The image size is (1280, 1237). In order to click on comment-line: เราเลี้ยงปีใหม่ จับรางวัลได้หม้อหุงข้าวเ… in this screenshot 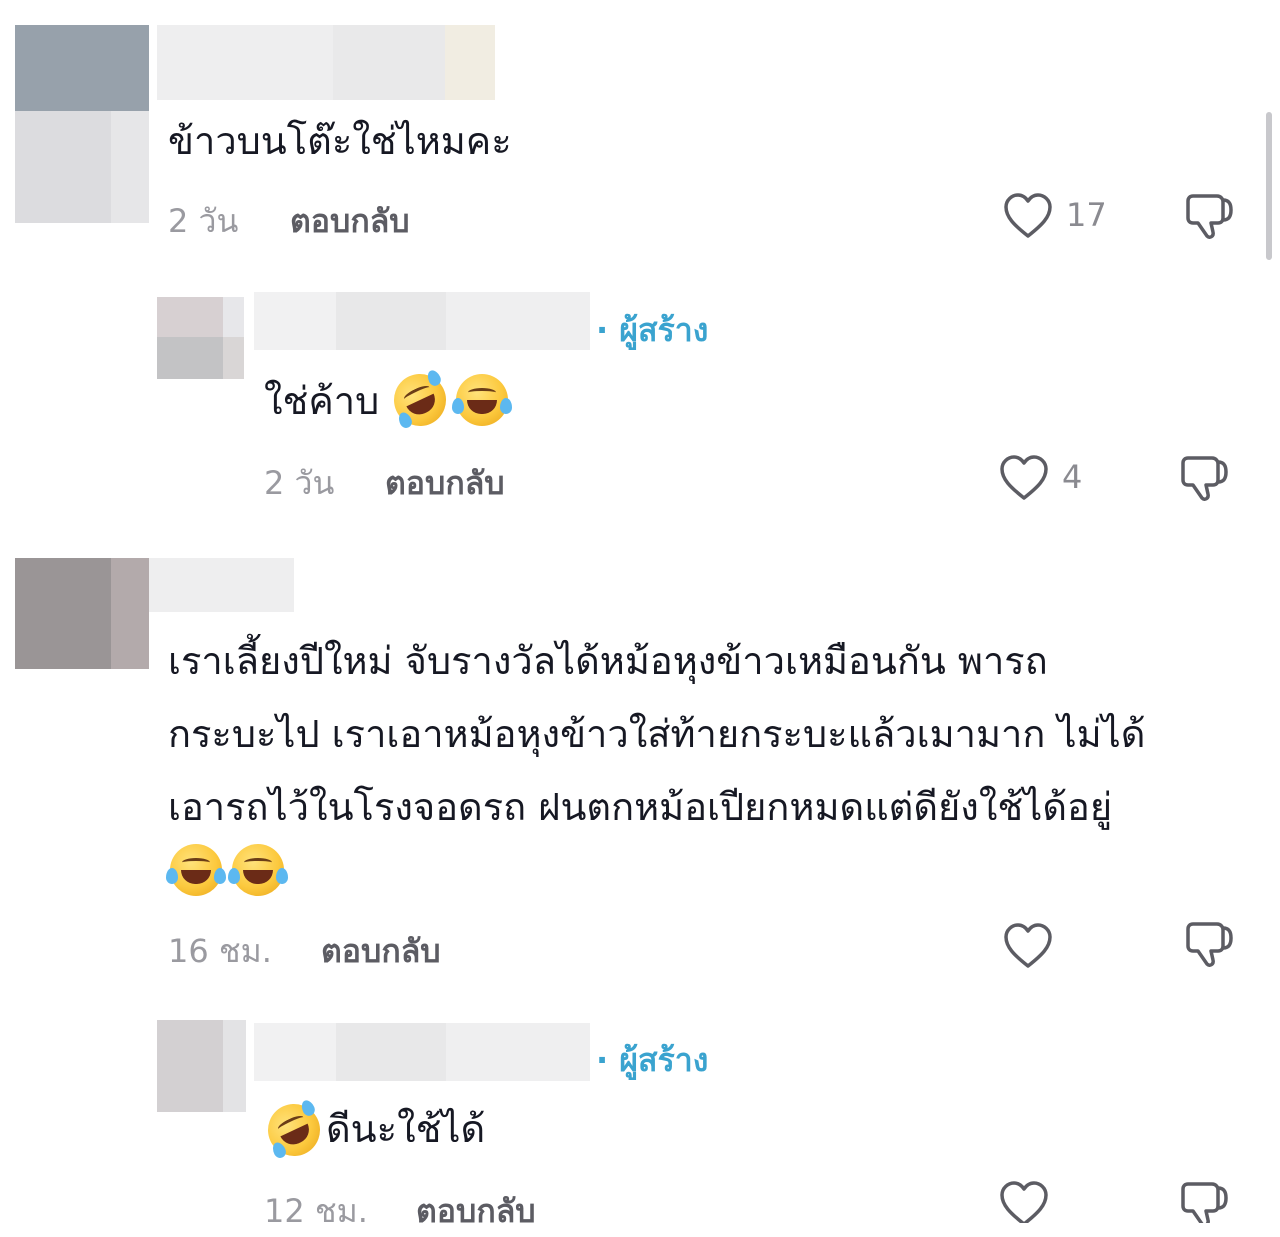, I will do `click(608, 661)`.